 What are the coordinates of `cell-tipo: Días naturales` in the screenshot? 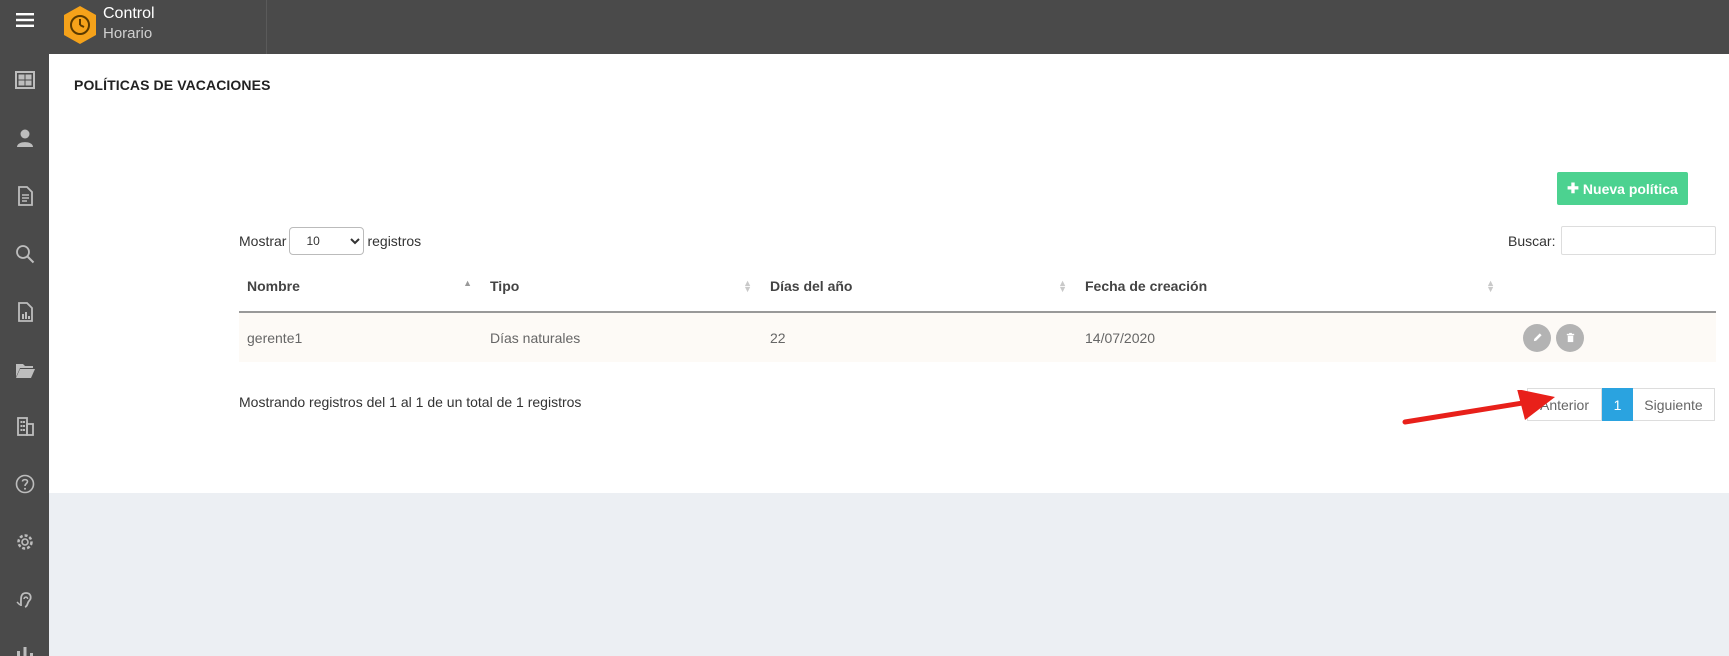 It's located at (622, 337).